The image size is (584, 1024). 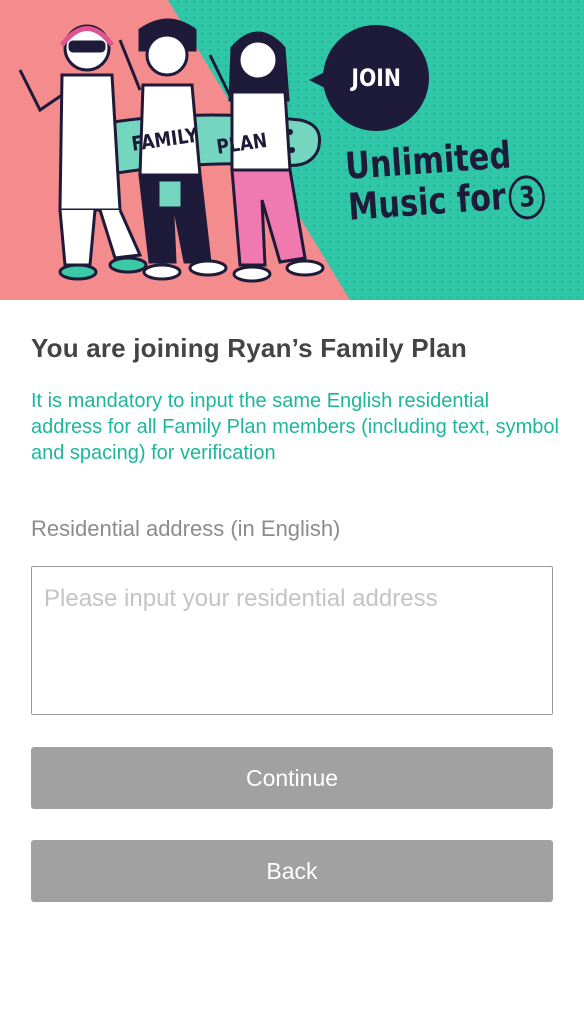 I want to click on page-title: You are joining Ryan’s Family Plan, so click(x=249, y=348).